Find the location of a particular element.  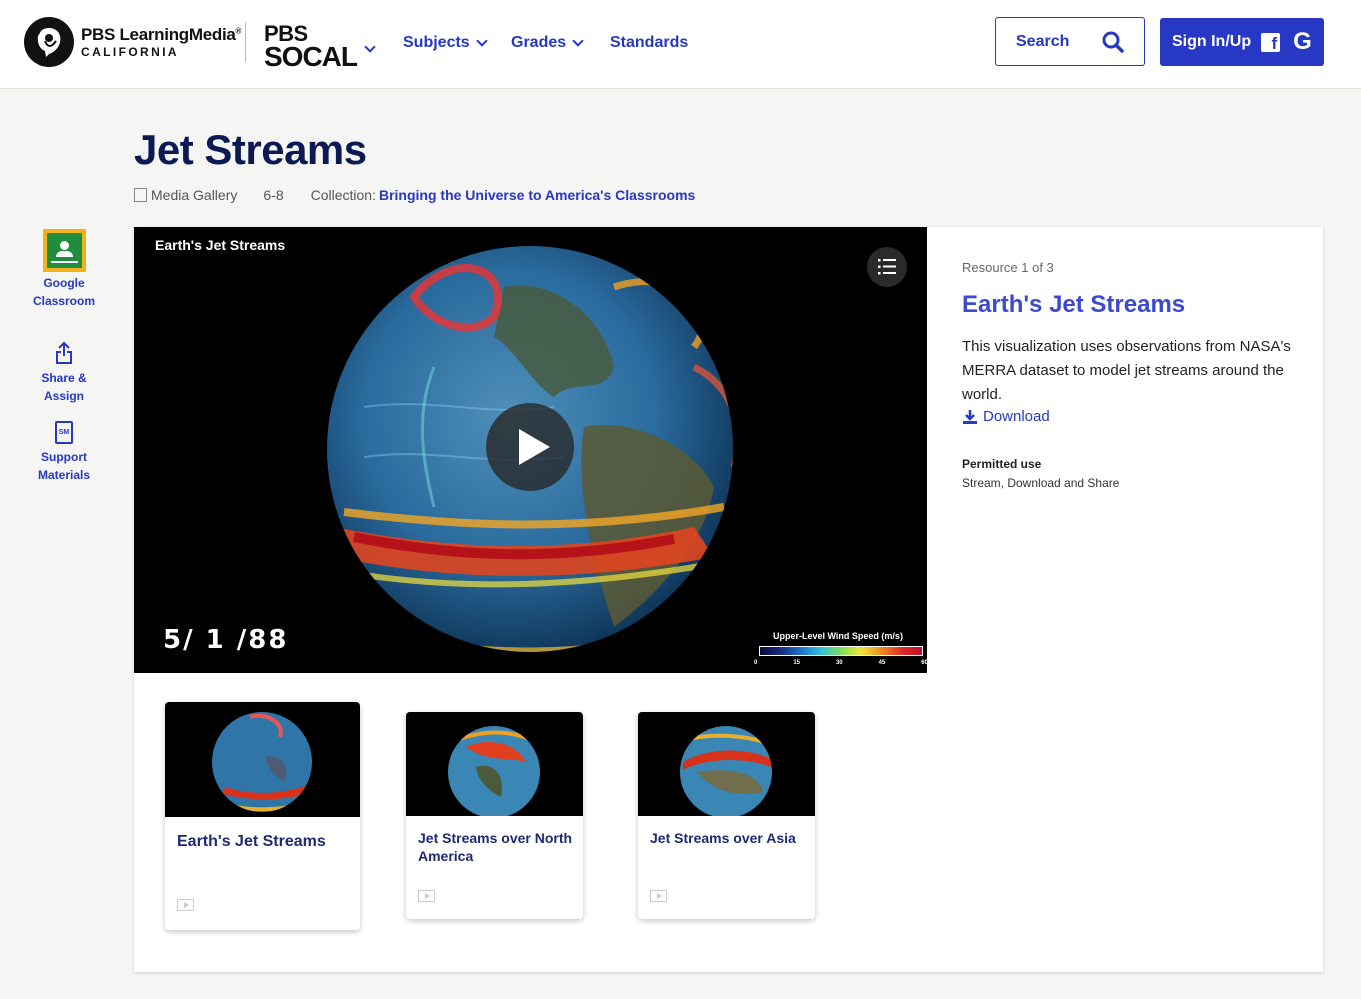

wind-speed-legend-ticks: 0 15 30 45 60 is located at coordinates (840, 663).